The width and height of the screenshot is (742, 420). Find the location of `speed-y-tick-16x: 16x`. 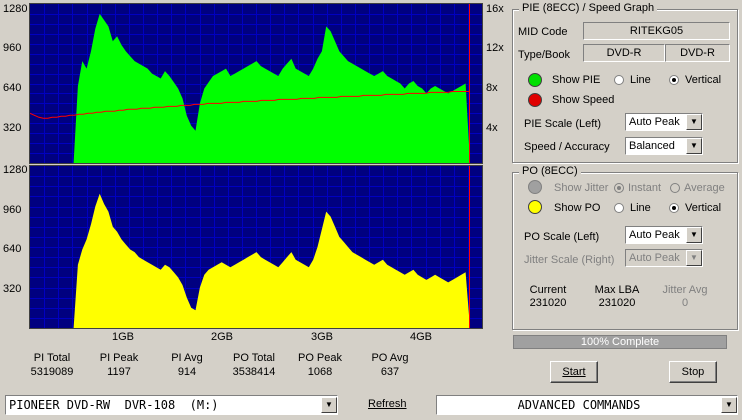

speed-y-tick-16x: 16x is located at coordinates (495, 9).